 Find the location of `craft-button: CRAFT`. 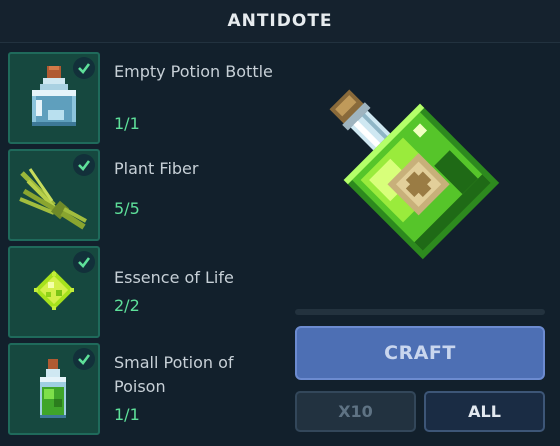

craft-button: CRAFT is located at coordinates (420, 353).